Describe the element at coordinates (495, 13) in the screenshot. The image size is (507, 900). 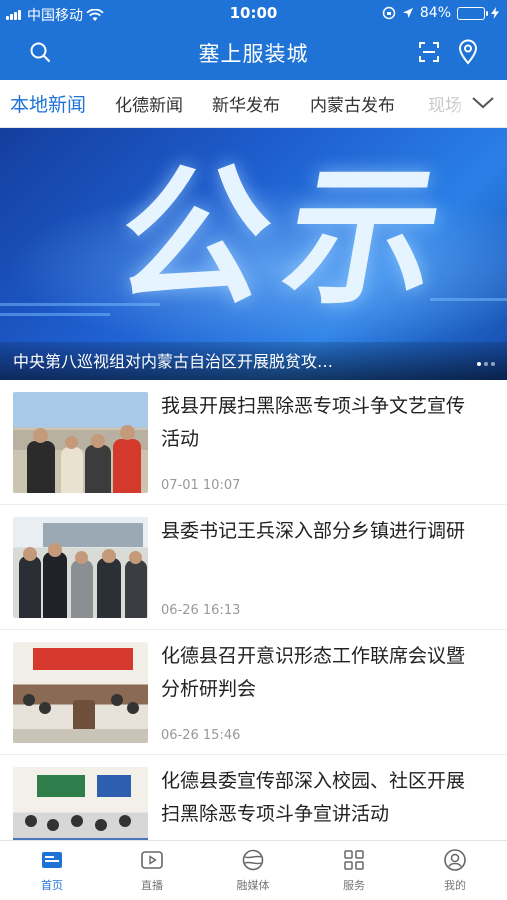
I see `charging-icon` at that location.